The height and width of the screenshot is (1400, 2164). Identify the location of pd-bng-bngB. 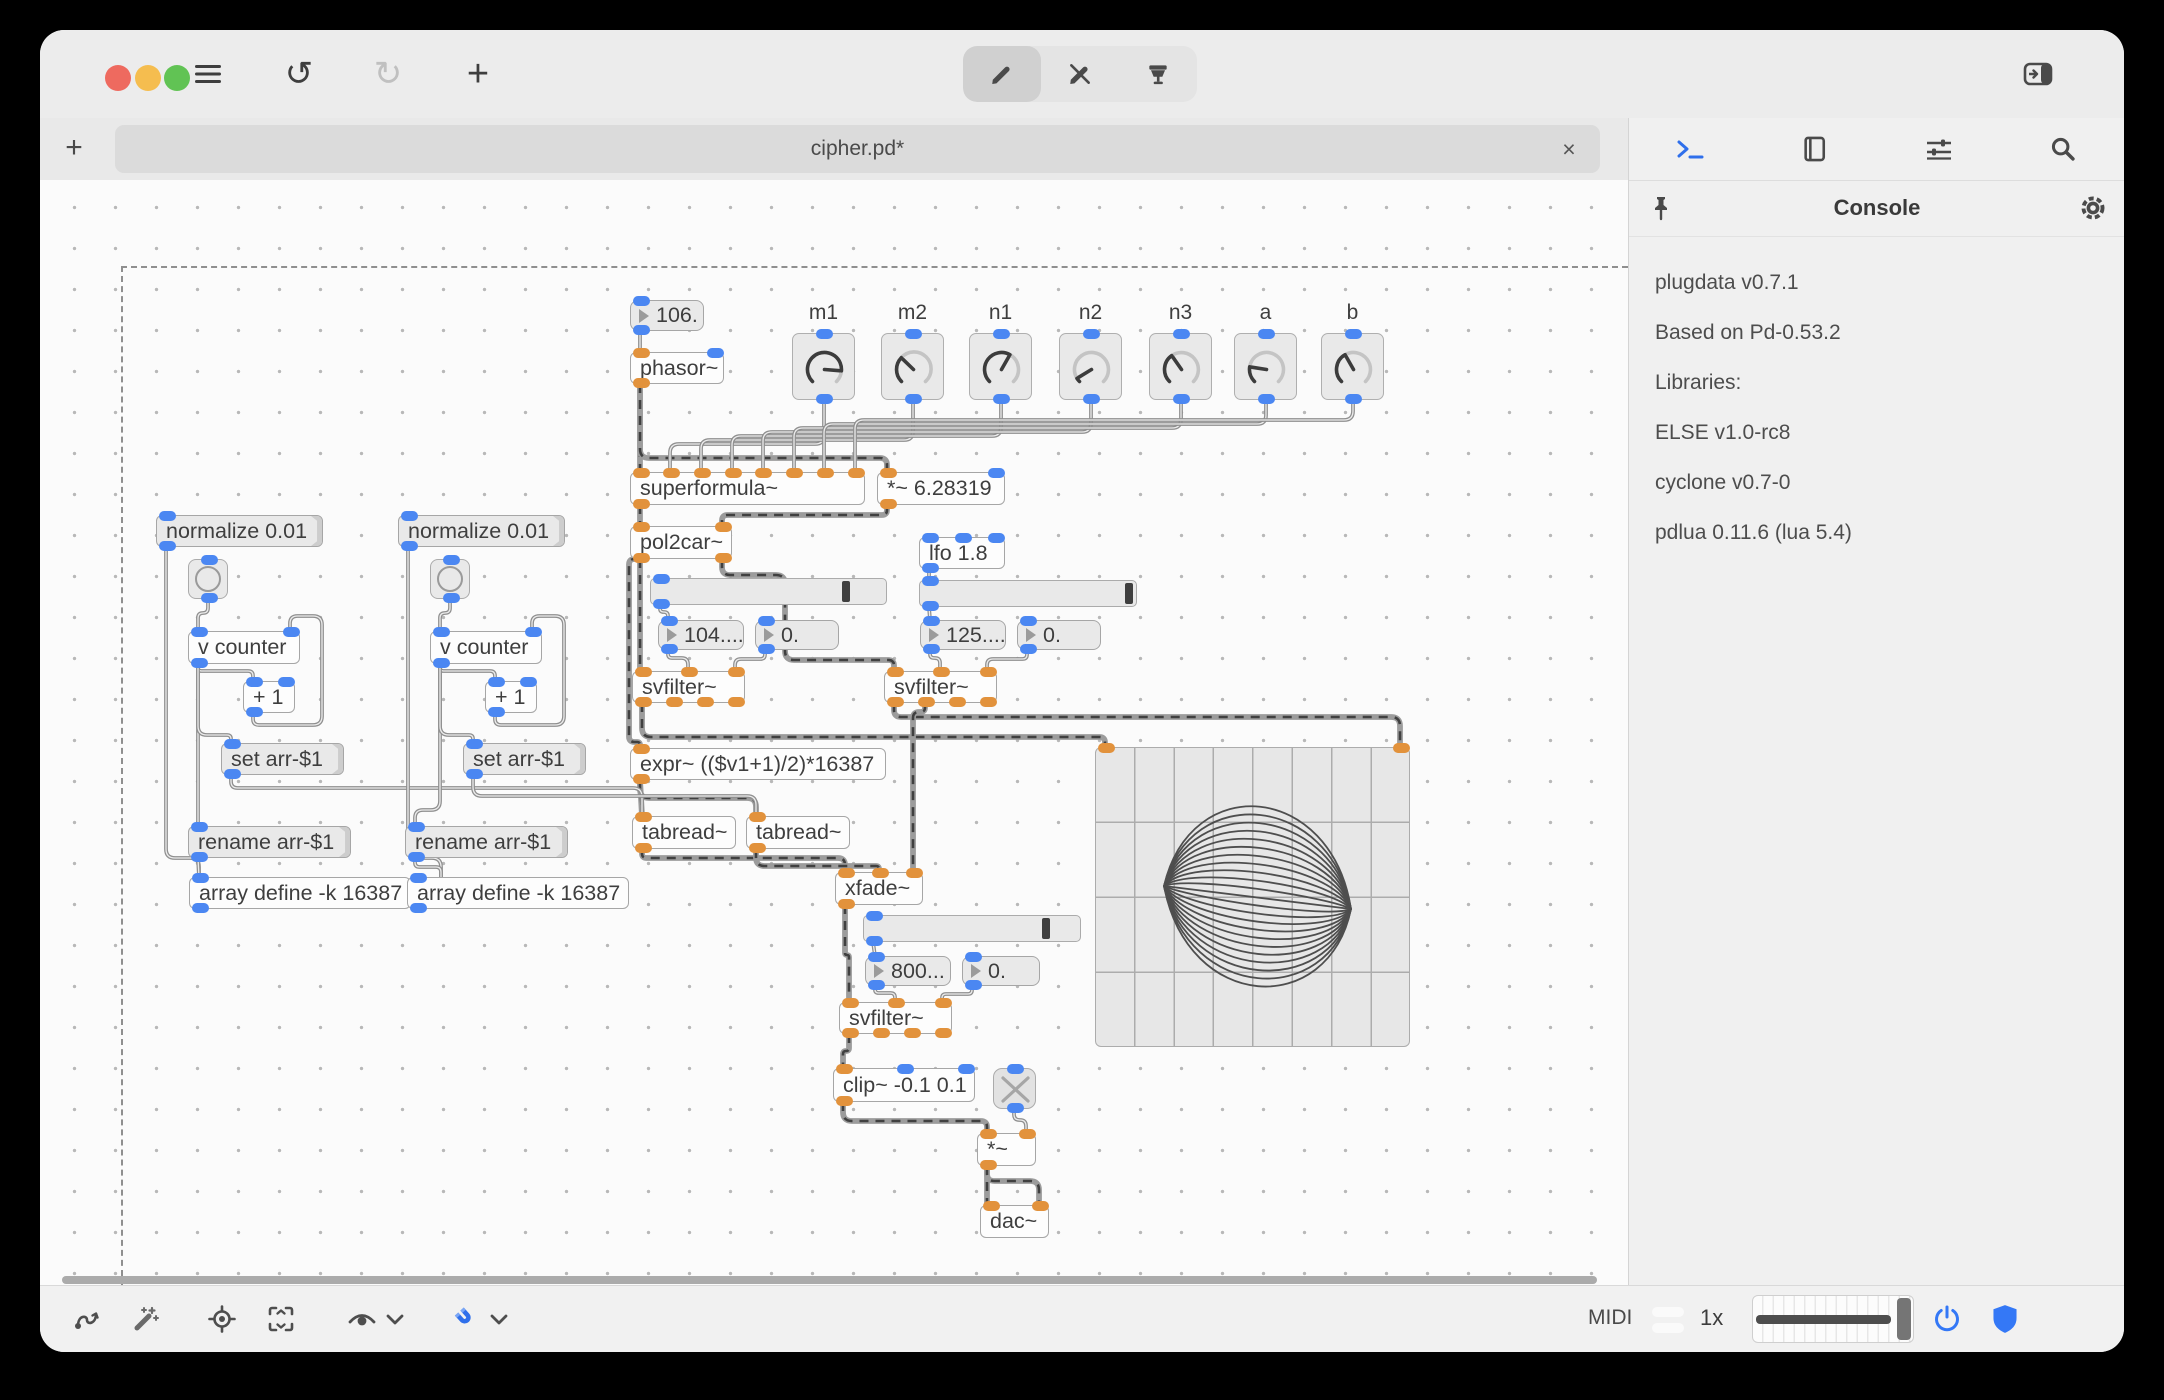
(450, 579).